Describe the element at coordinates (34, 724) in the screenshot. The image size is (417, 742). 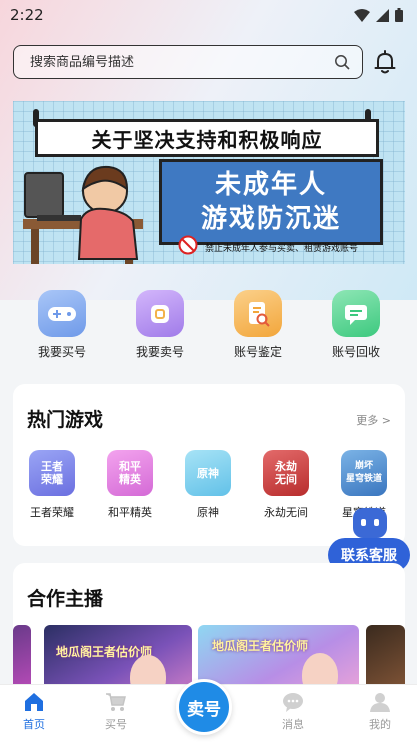
I see `tab-label: 首页` at that location.